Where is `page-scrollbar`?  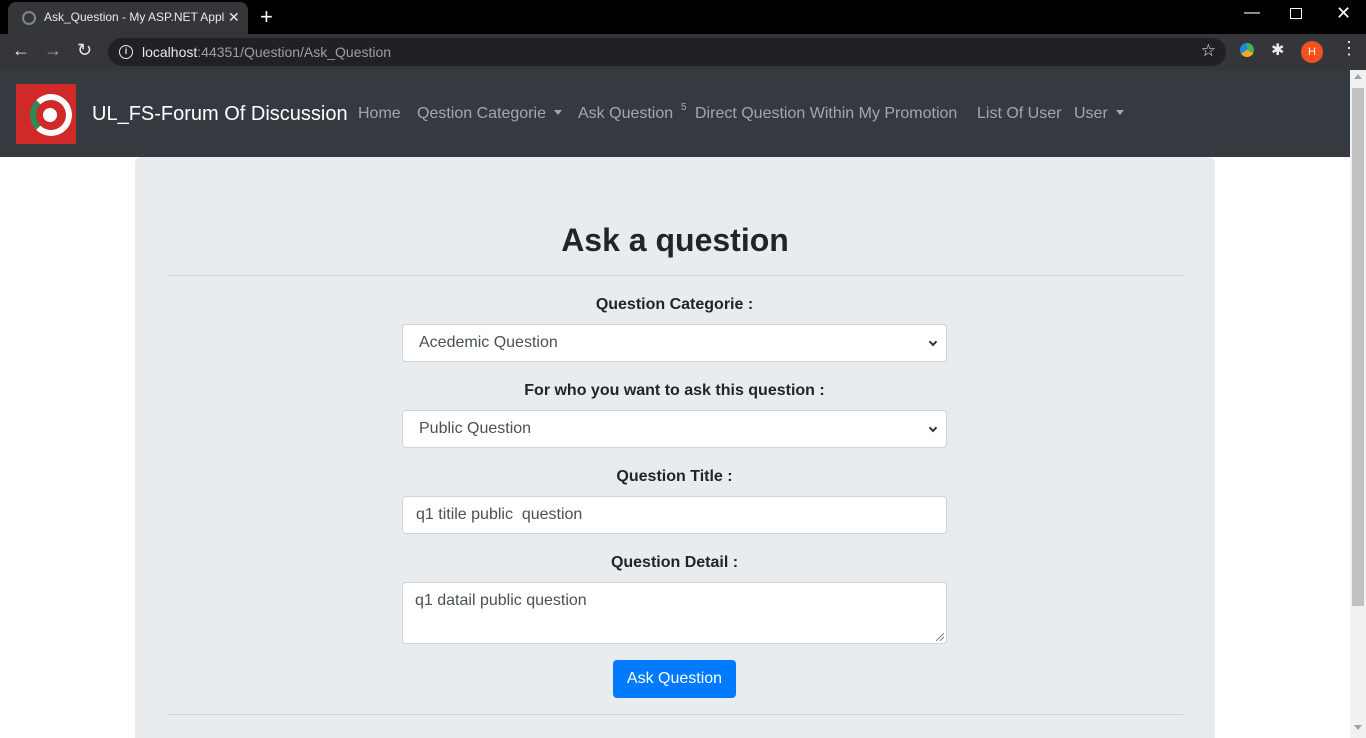
page-scrollbar is located at coordinates (1358, 404).